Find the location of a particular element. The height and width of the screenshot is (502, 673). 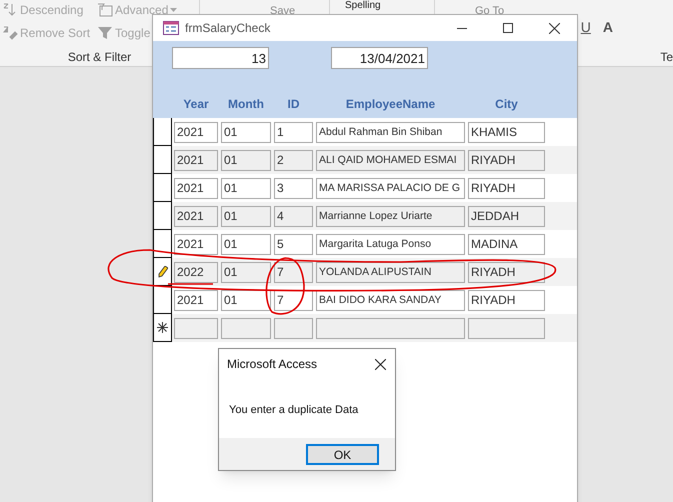

id-cell: 4 is located at coordinates (293, 216).